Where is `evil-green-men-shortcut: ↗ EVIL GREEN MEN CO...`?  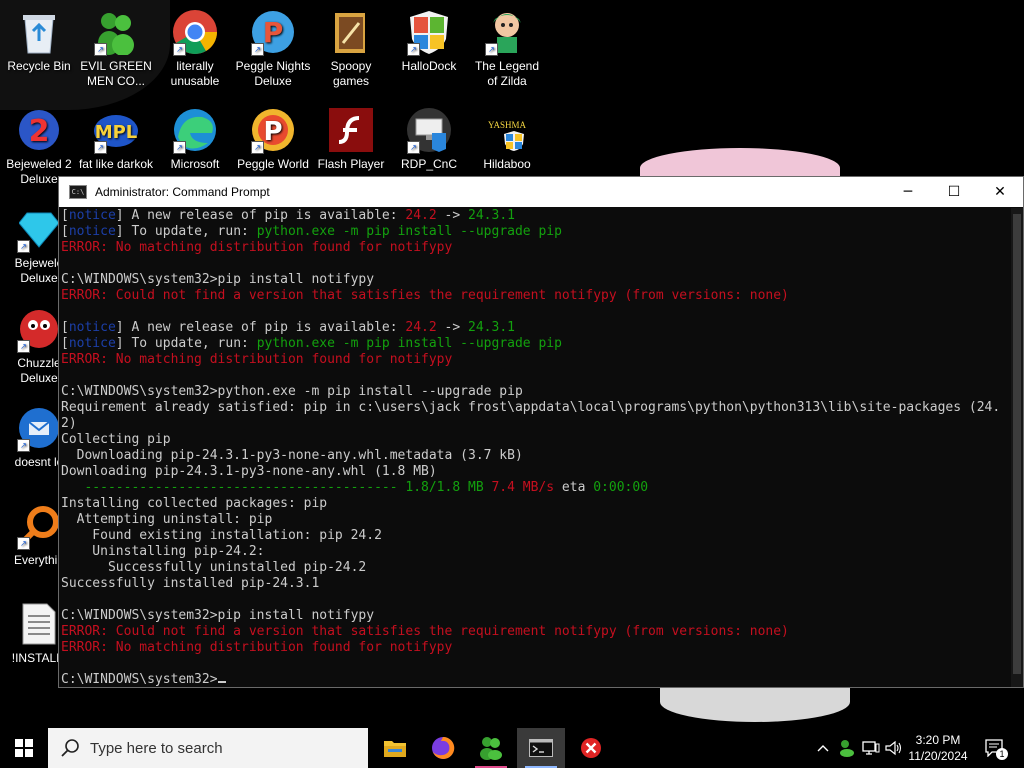 evil-green-men-shortcut: ↗ EVIL GREEN MEN CO... is located at coordinates (116, 48).